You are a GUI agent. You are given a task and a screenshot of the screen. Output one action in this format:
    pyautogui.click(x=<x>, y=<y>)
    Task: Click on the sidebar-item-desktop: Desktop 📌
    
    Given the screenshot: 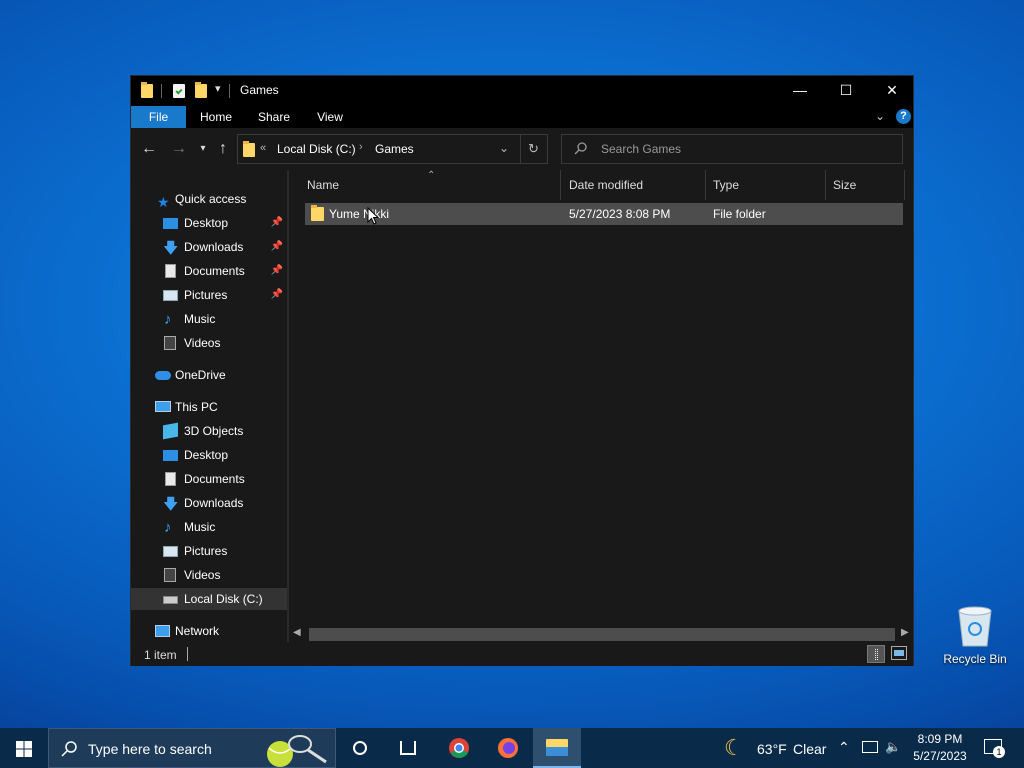 What is the action you would take?
    pyautogui.click(x=209, y=223)
    